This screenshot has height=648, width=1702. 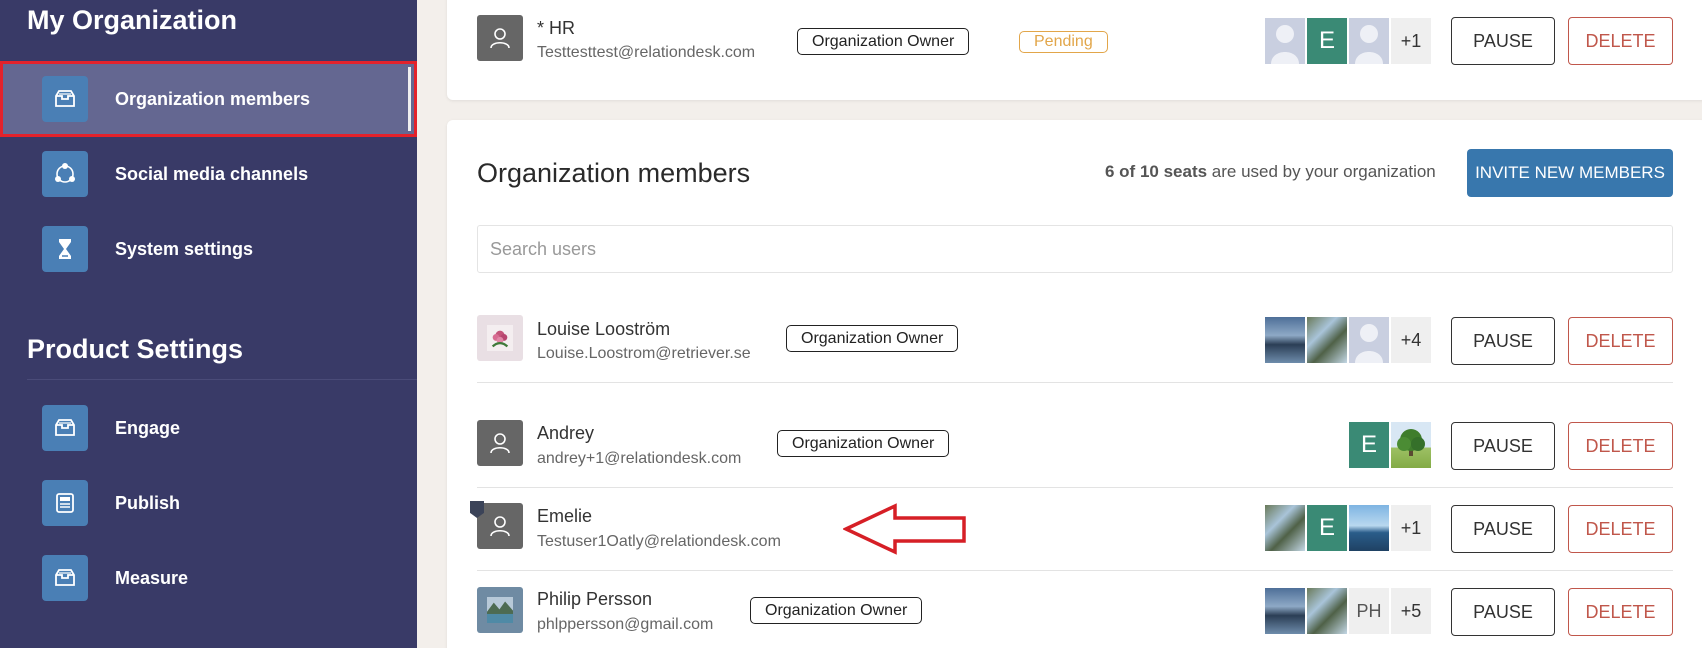 What do you see at coordinates (1369, 528) in the screenshot?
I see `channel-sea-photo` at bounding box center [1369, 528].